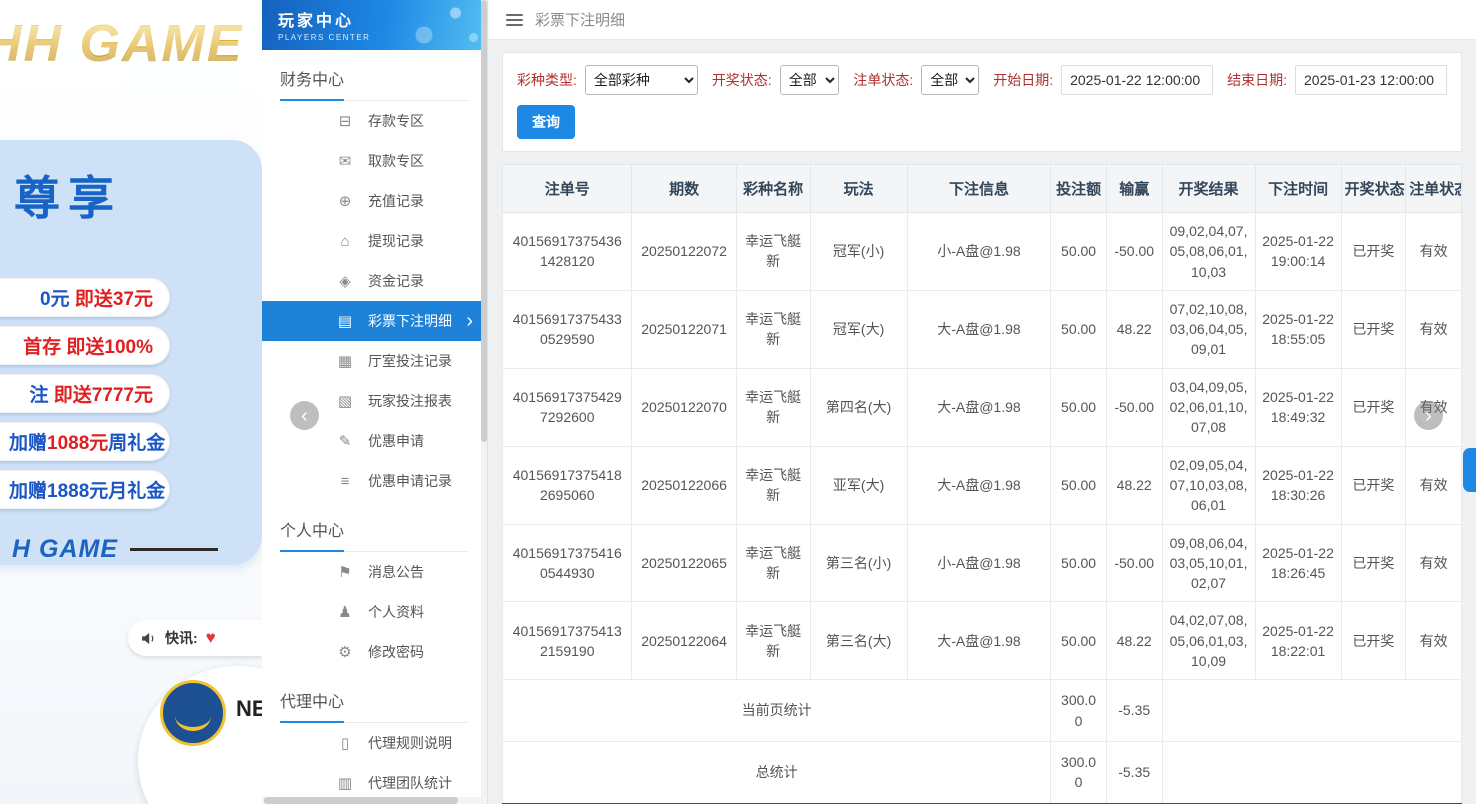 Image resolution: width=1476 pixels, height=804 pixels. I want to click on sidebar-item-label: 存款专区, so click(396, 121).